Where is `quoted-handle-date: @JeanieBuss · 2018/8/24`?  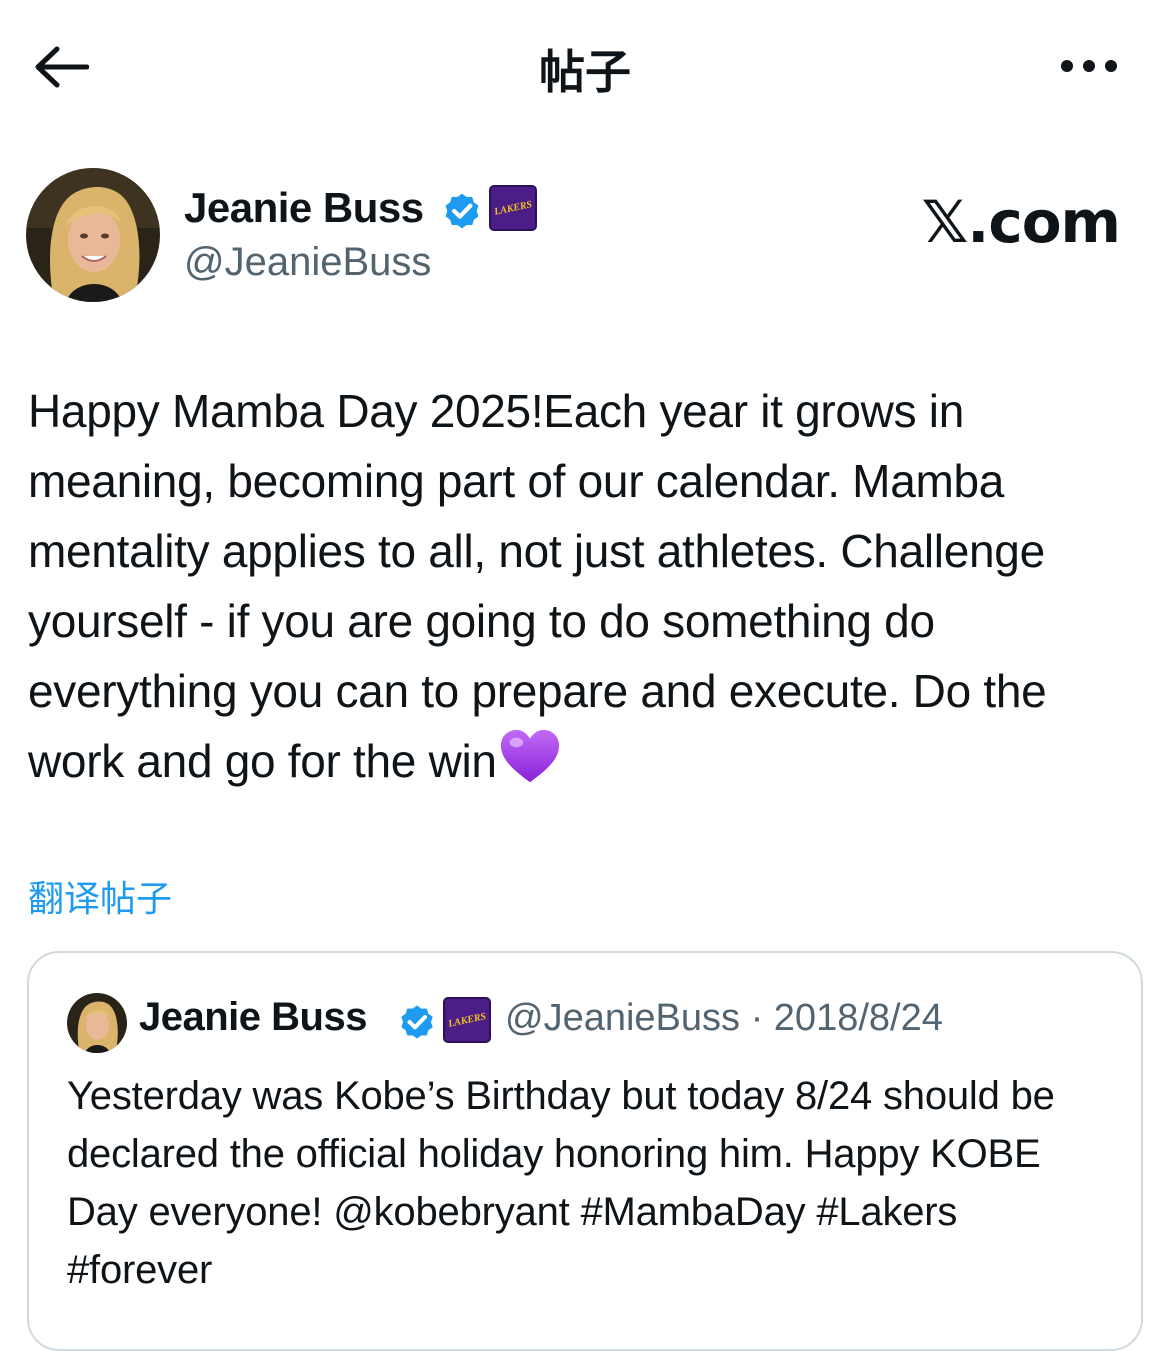
quoted-handle-date: @JeanieBuss · 2018/8/24 is located at coordinates (724, 1018).